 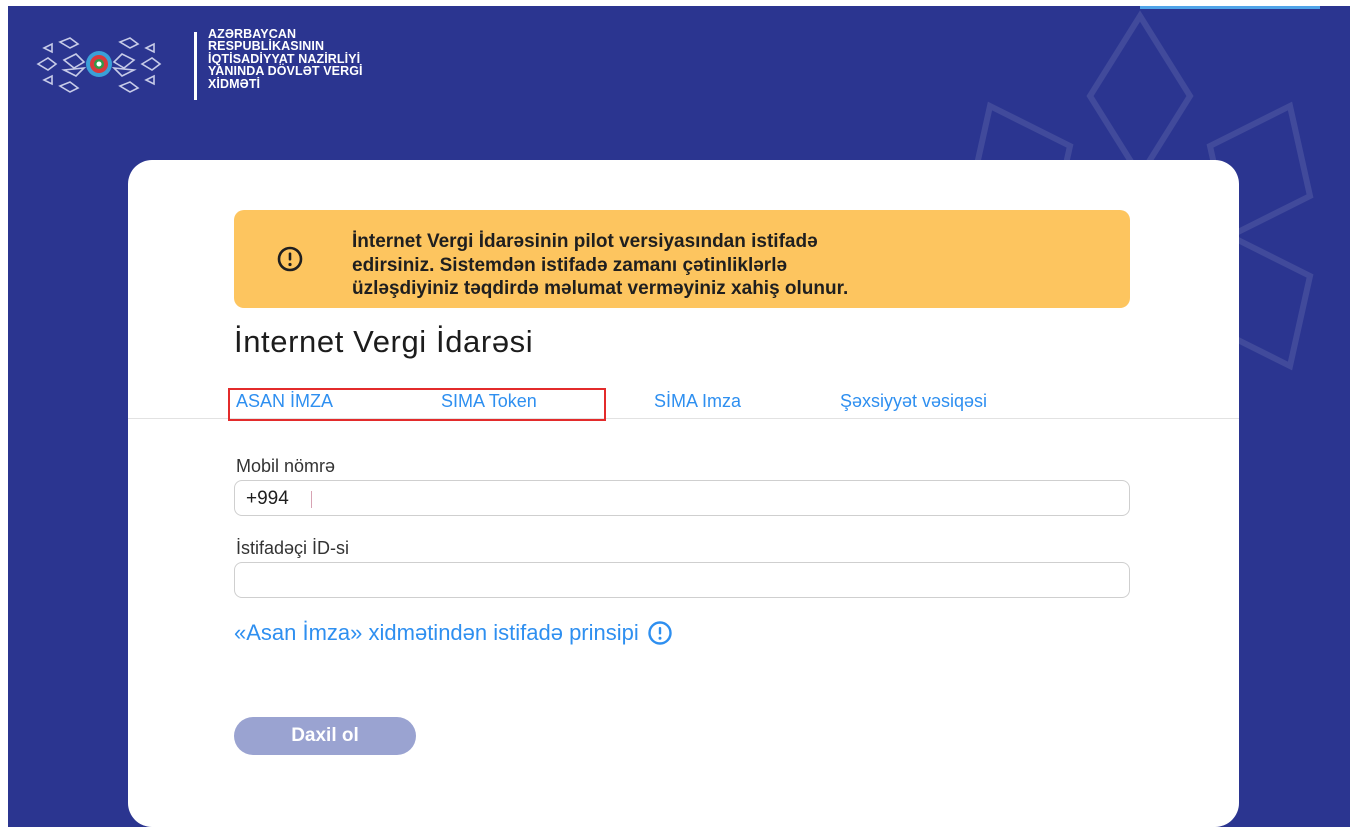 What do you see at coordinates (384, 341) in the screenshot?
I see `page-title: İnternet Vergi İdarəsi` at bounding box center [384, 341].